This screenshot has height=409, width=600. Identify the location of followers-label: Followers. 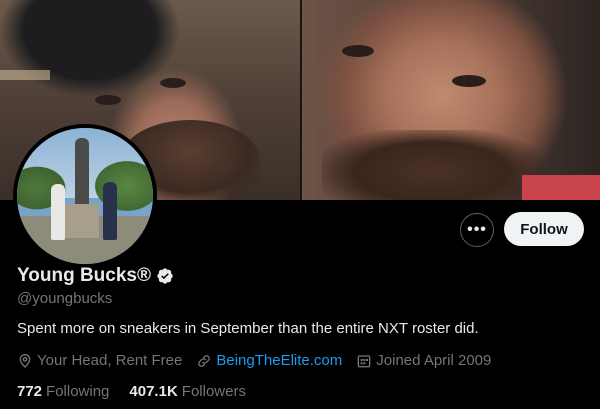
(213, 391).